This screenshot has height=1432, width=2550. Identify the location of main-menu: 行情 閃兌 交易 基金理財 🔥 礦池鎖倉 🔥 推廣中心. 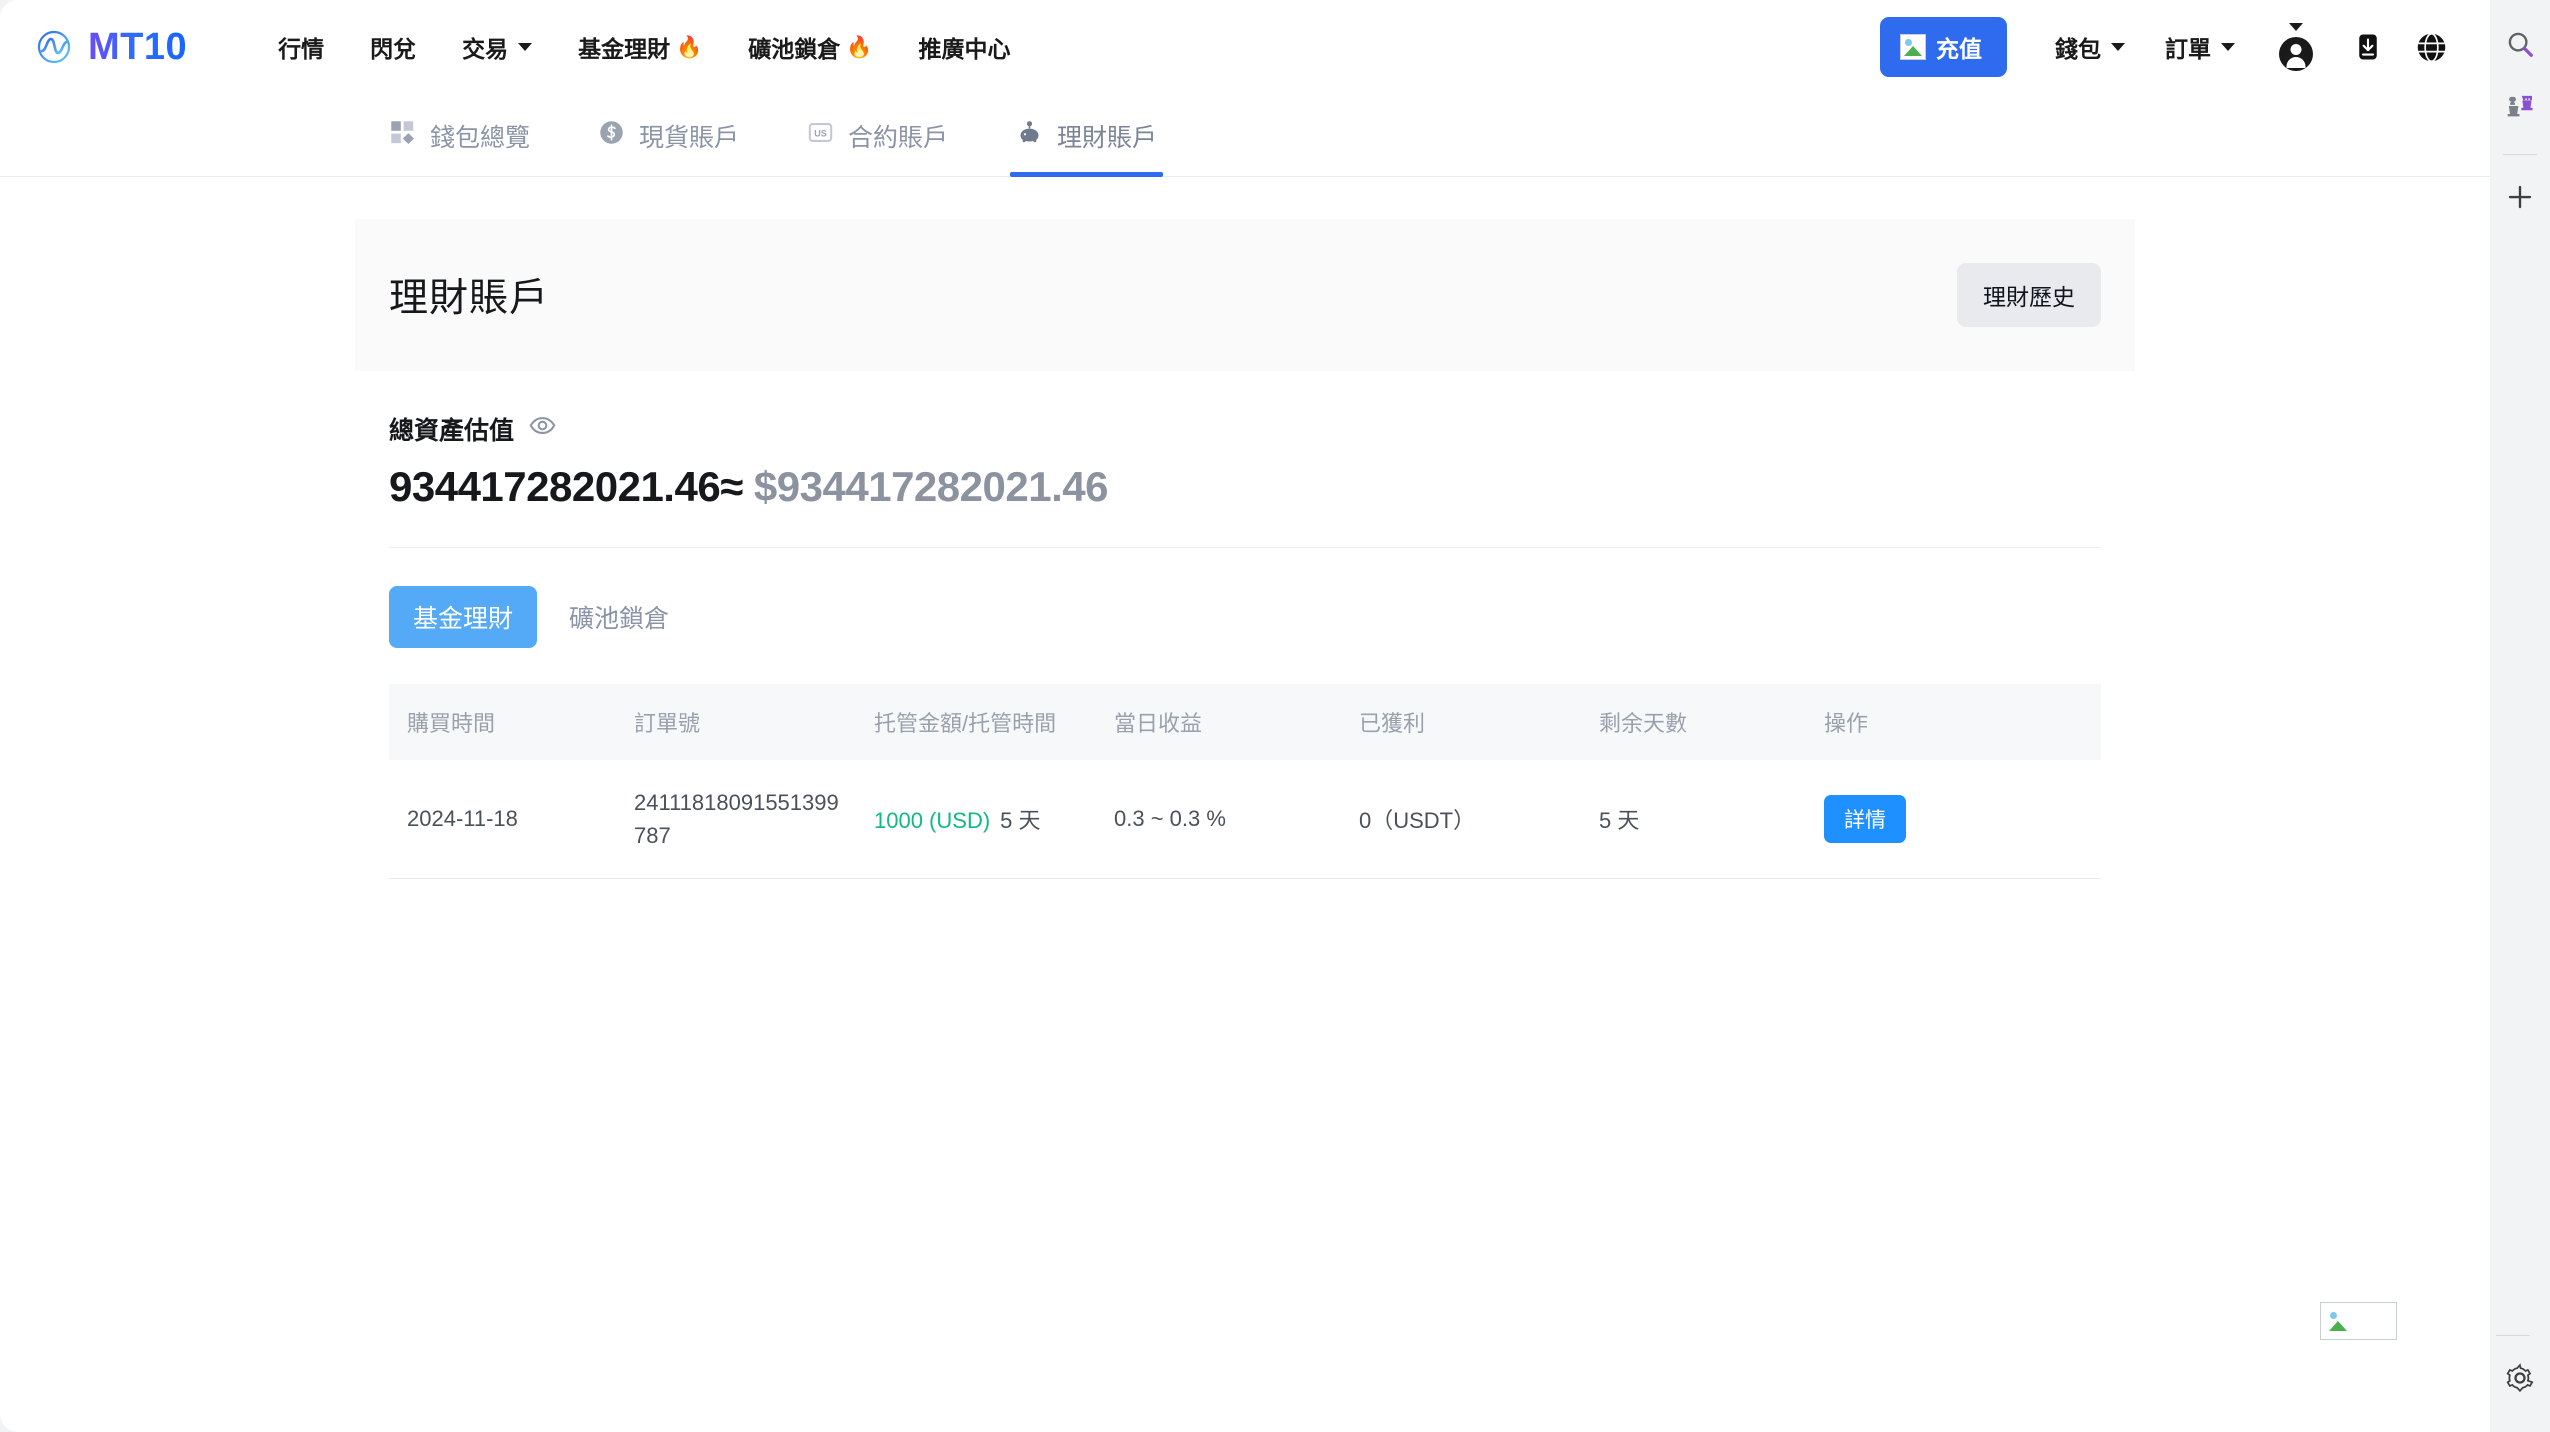
(644, 47).